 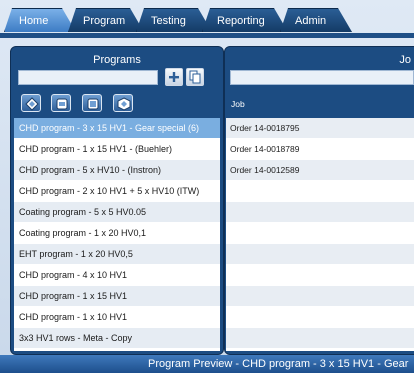 I want to click on tab-program: Program, so click(x=106, y=20).